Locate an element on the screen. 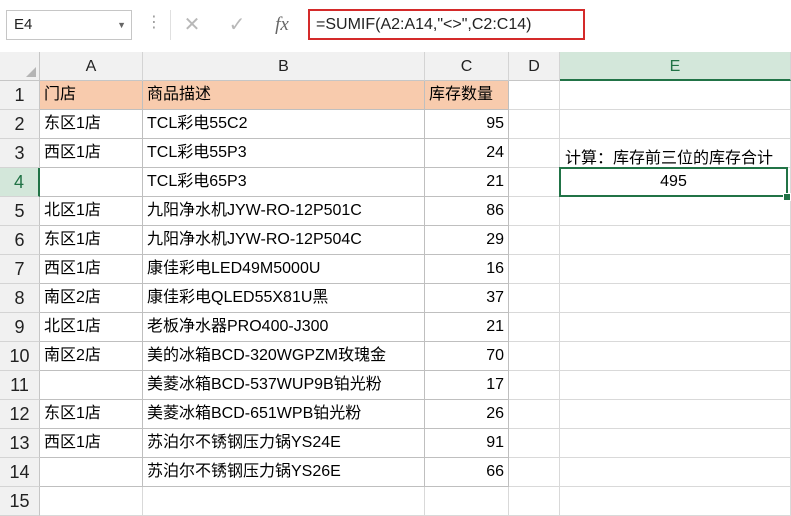 Image resolution: width=791 pixels, height=516 pixels. table-cell-desc: TCL彩电55P3 is located at coordinates (284, 153).